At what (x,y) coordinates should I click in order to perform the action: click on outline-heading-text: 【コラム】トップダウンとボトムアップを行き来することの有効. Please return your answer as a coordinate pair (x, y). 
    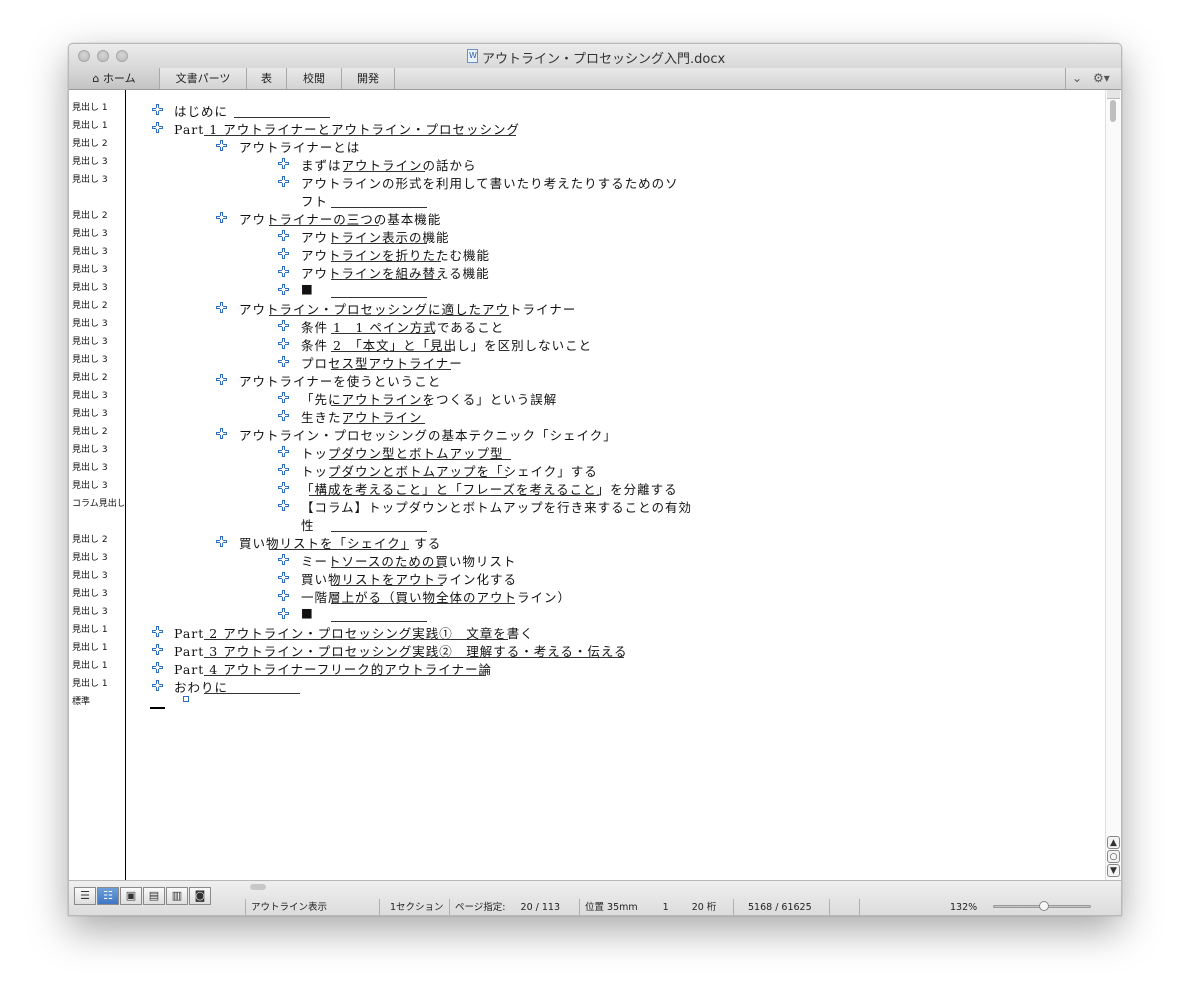
    Looking at the image, I should click on (496, 506).